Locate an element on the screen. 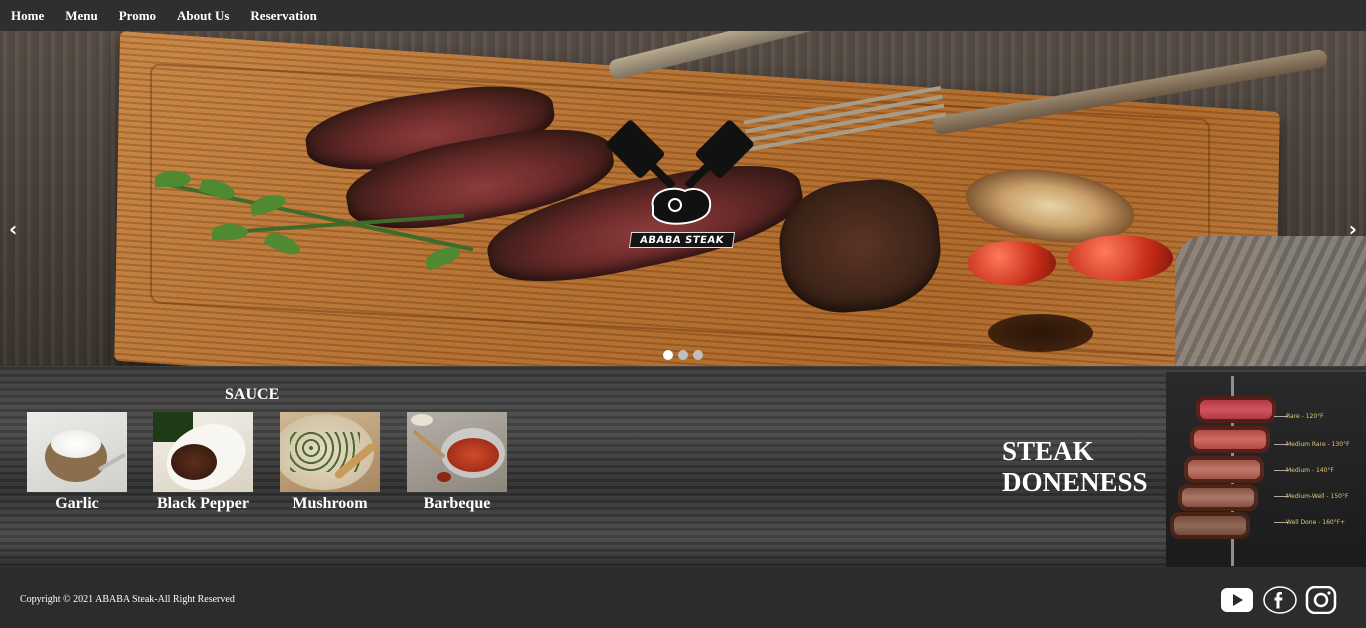 Image resolution: width=1366 pixels, height=628 pixels. black-pepper-sauce-image is located at coordinates (203, 452).